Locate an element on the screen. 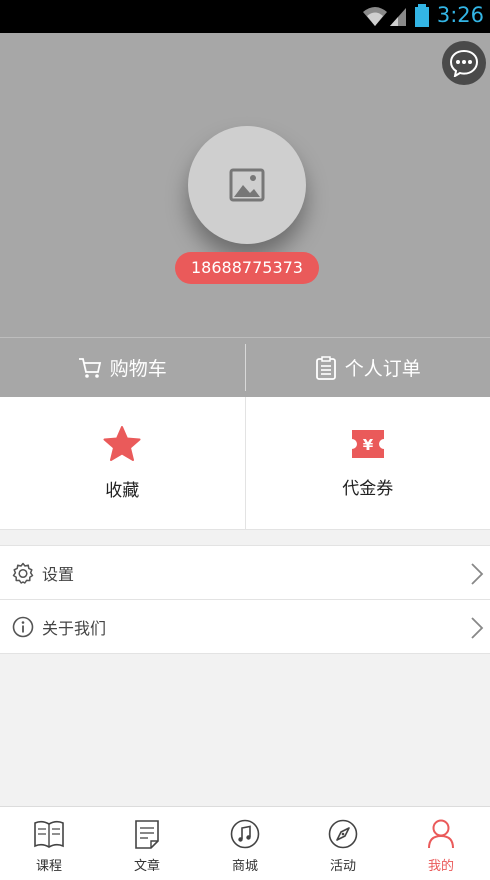  favorites-label: 收藏 is located at coordinates (122, 490).